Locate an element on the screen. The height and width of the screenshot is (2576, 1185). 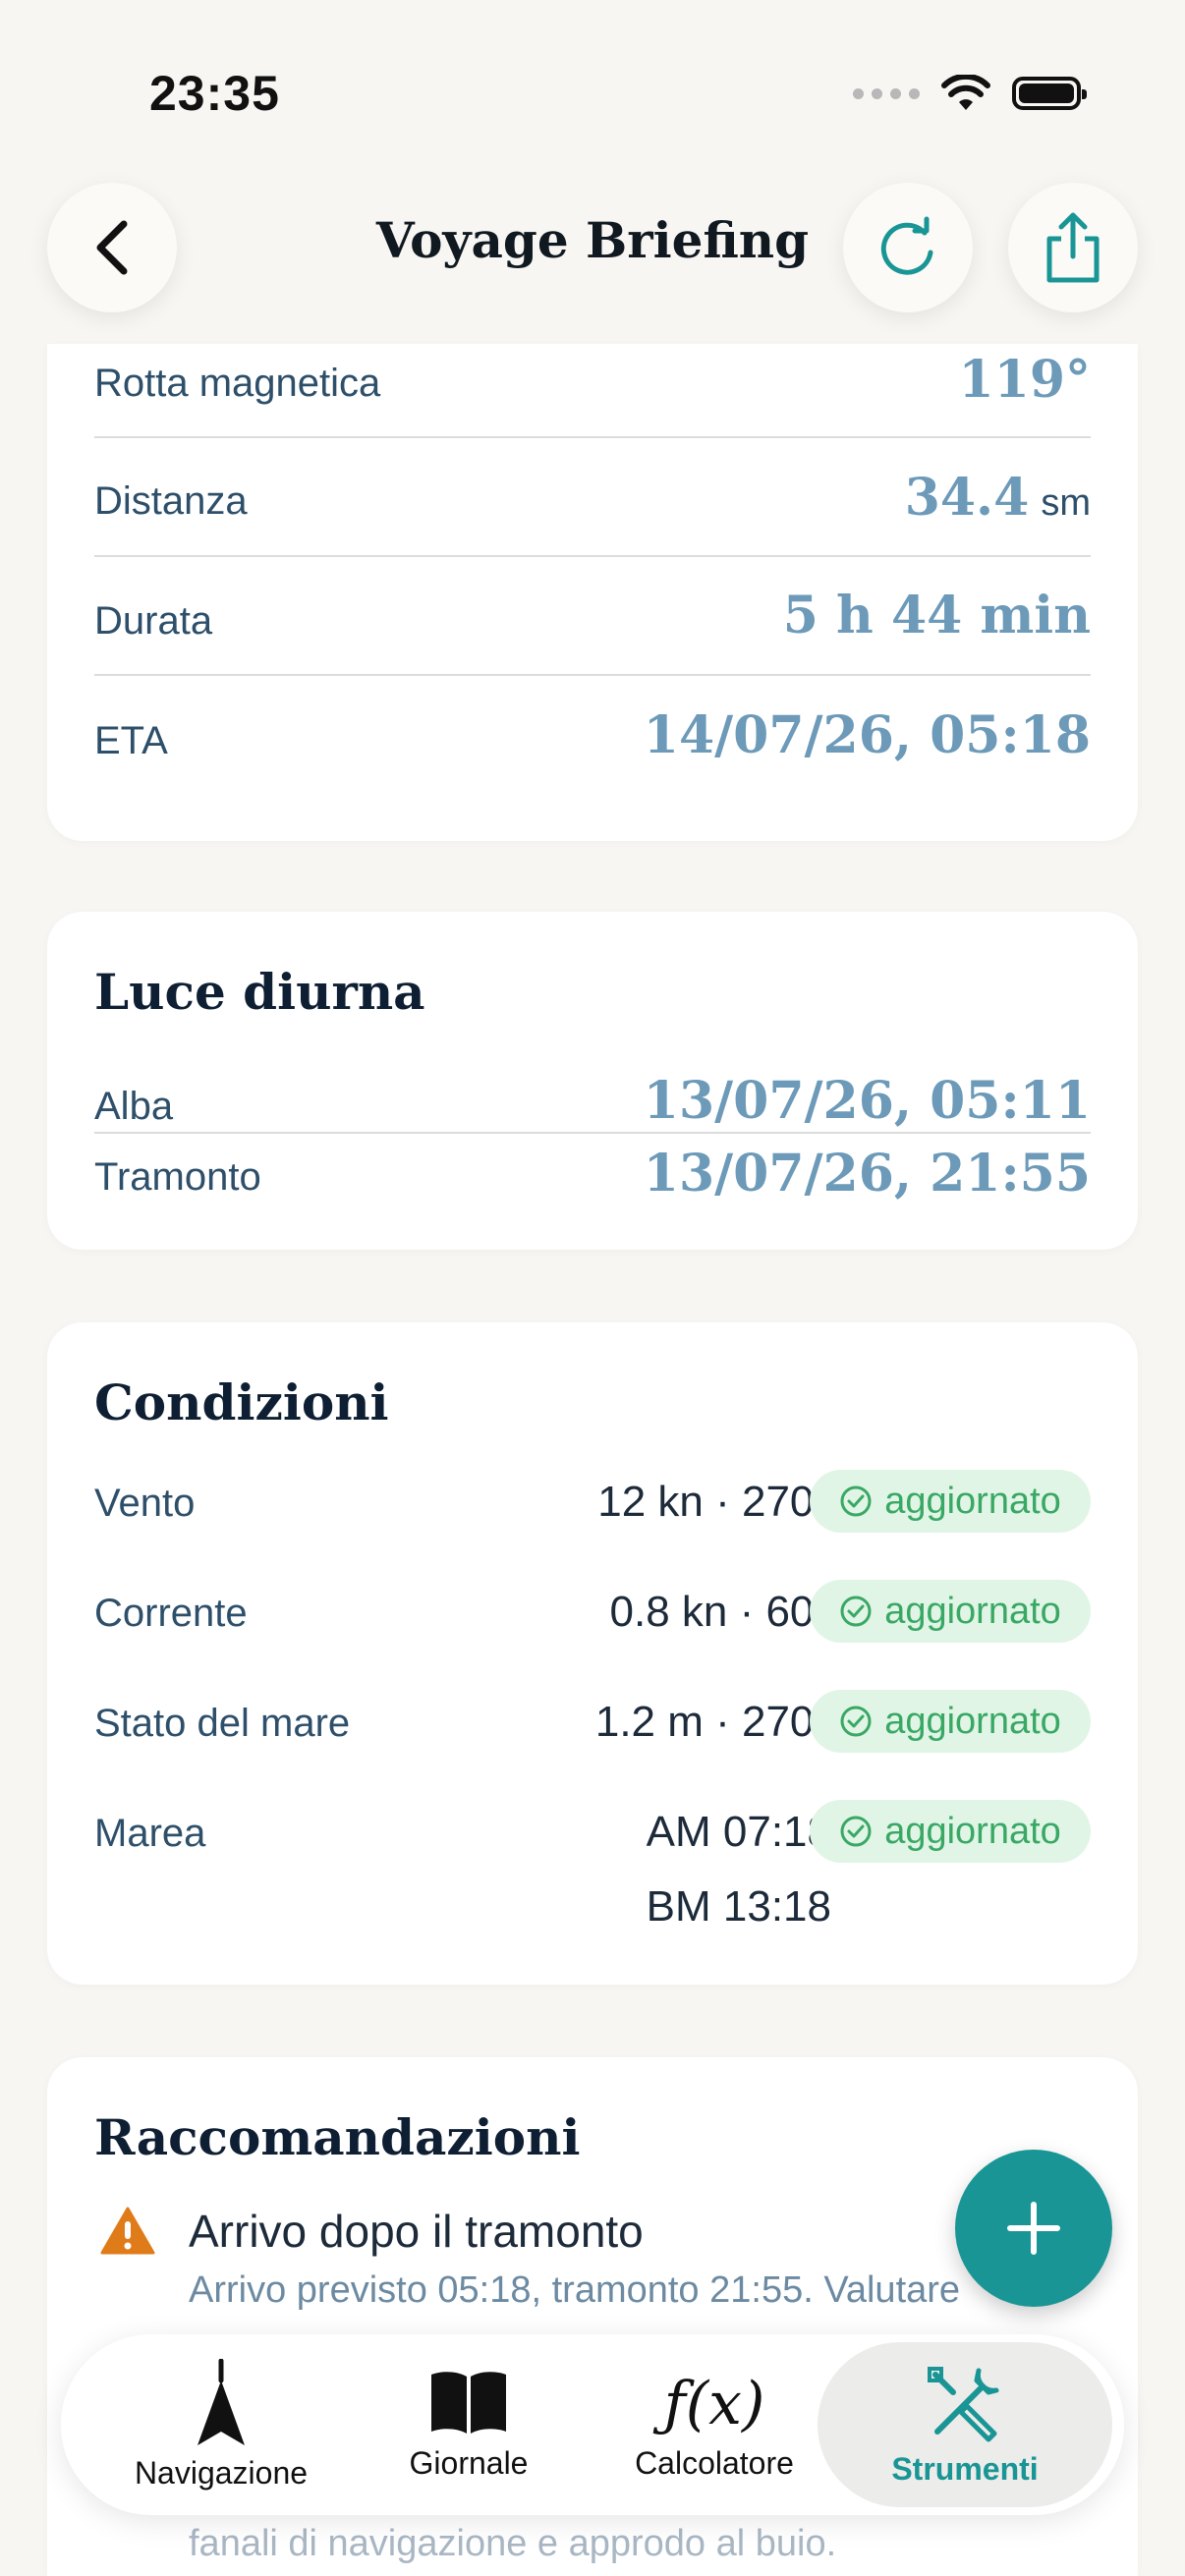
route-value: 119° is located at coordinates (1025, 380).